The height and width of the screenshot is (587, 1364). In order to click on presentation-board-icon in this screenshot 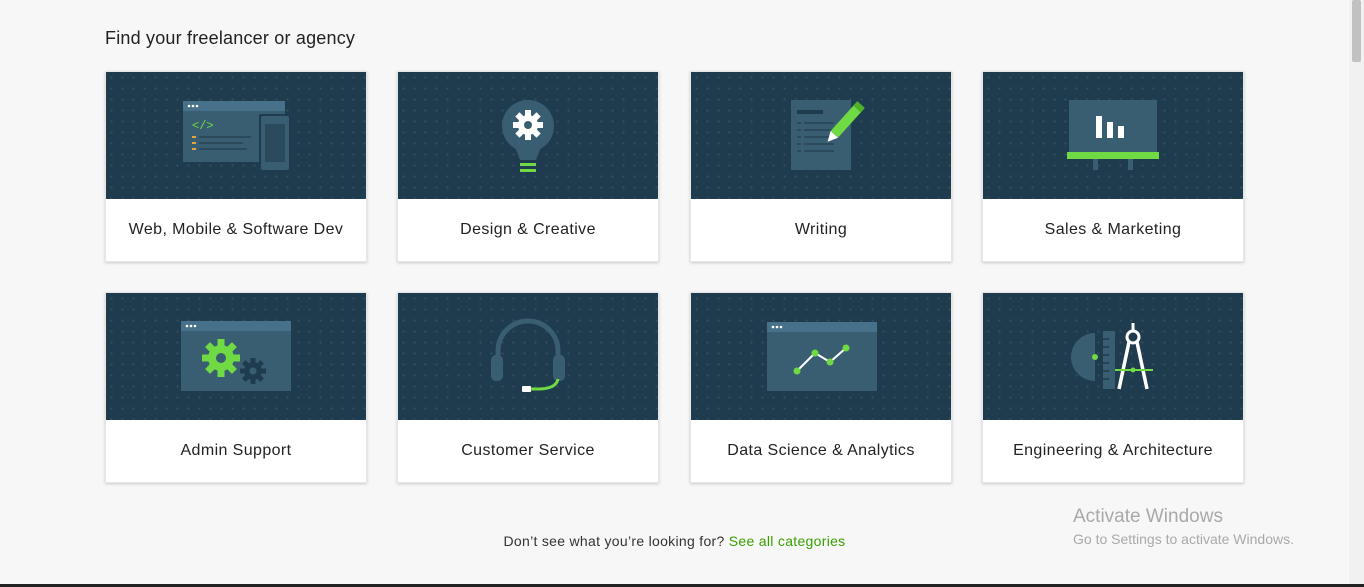, I will do `click(1113, 135)`.